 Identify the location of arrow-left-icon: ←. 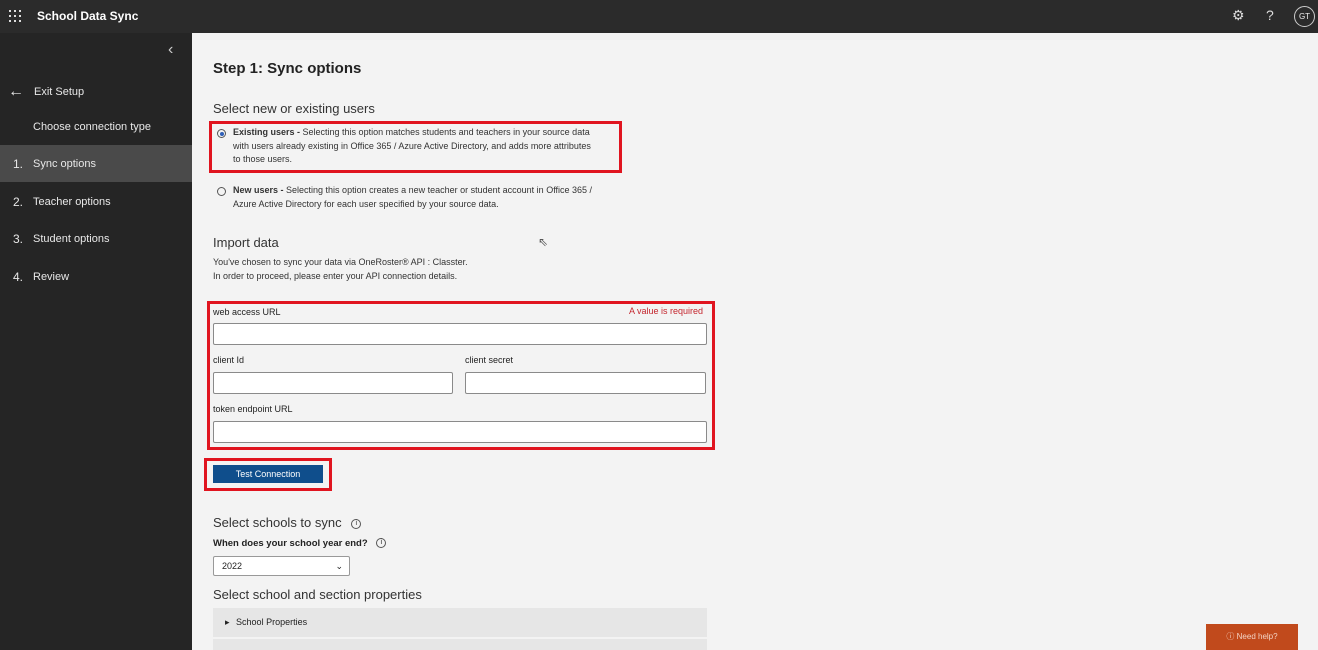
(16, 91).